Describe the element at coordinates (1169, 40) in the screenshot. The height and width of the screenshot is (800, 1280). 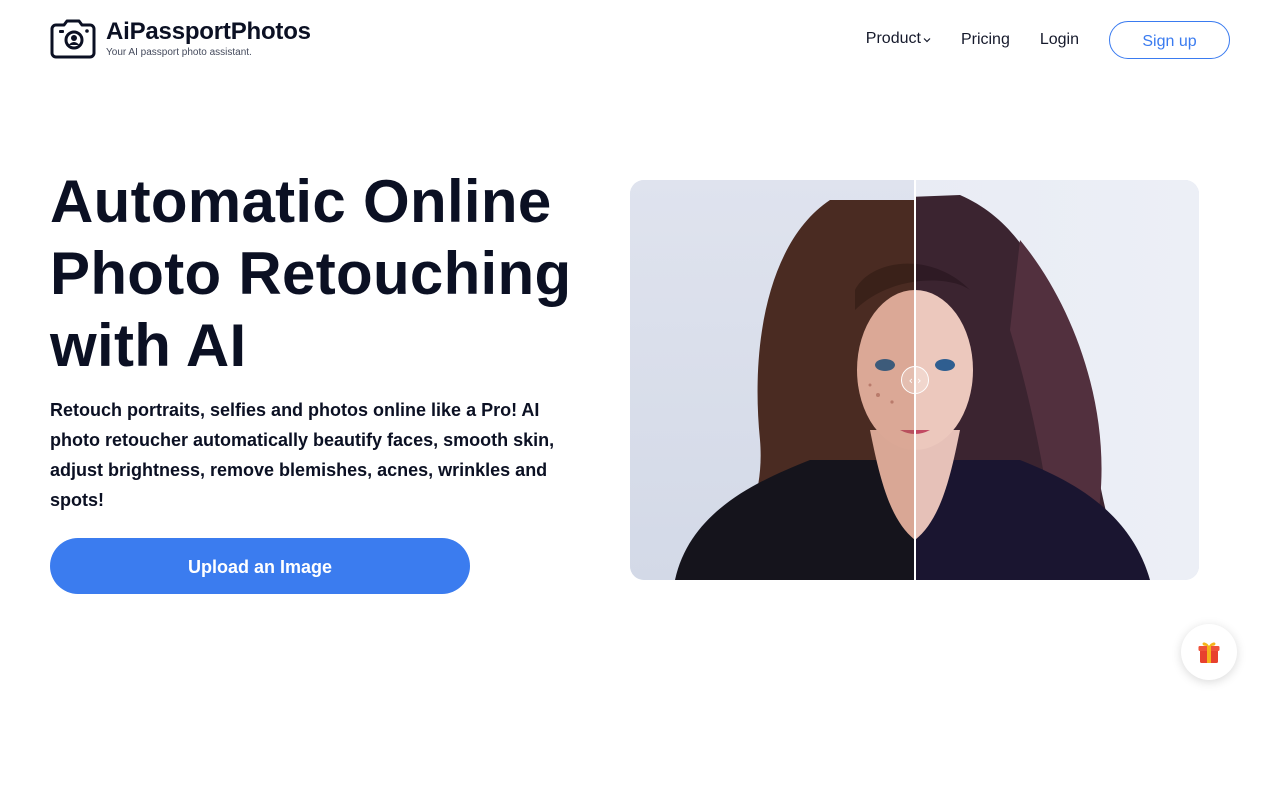
I see `signup-button: Sign up` at that location.